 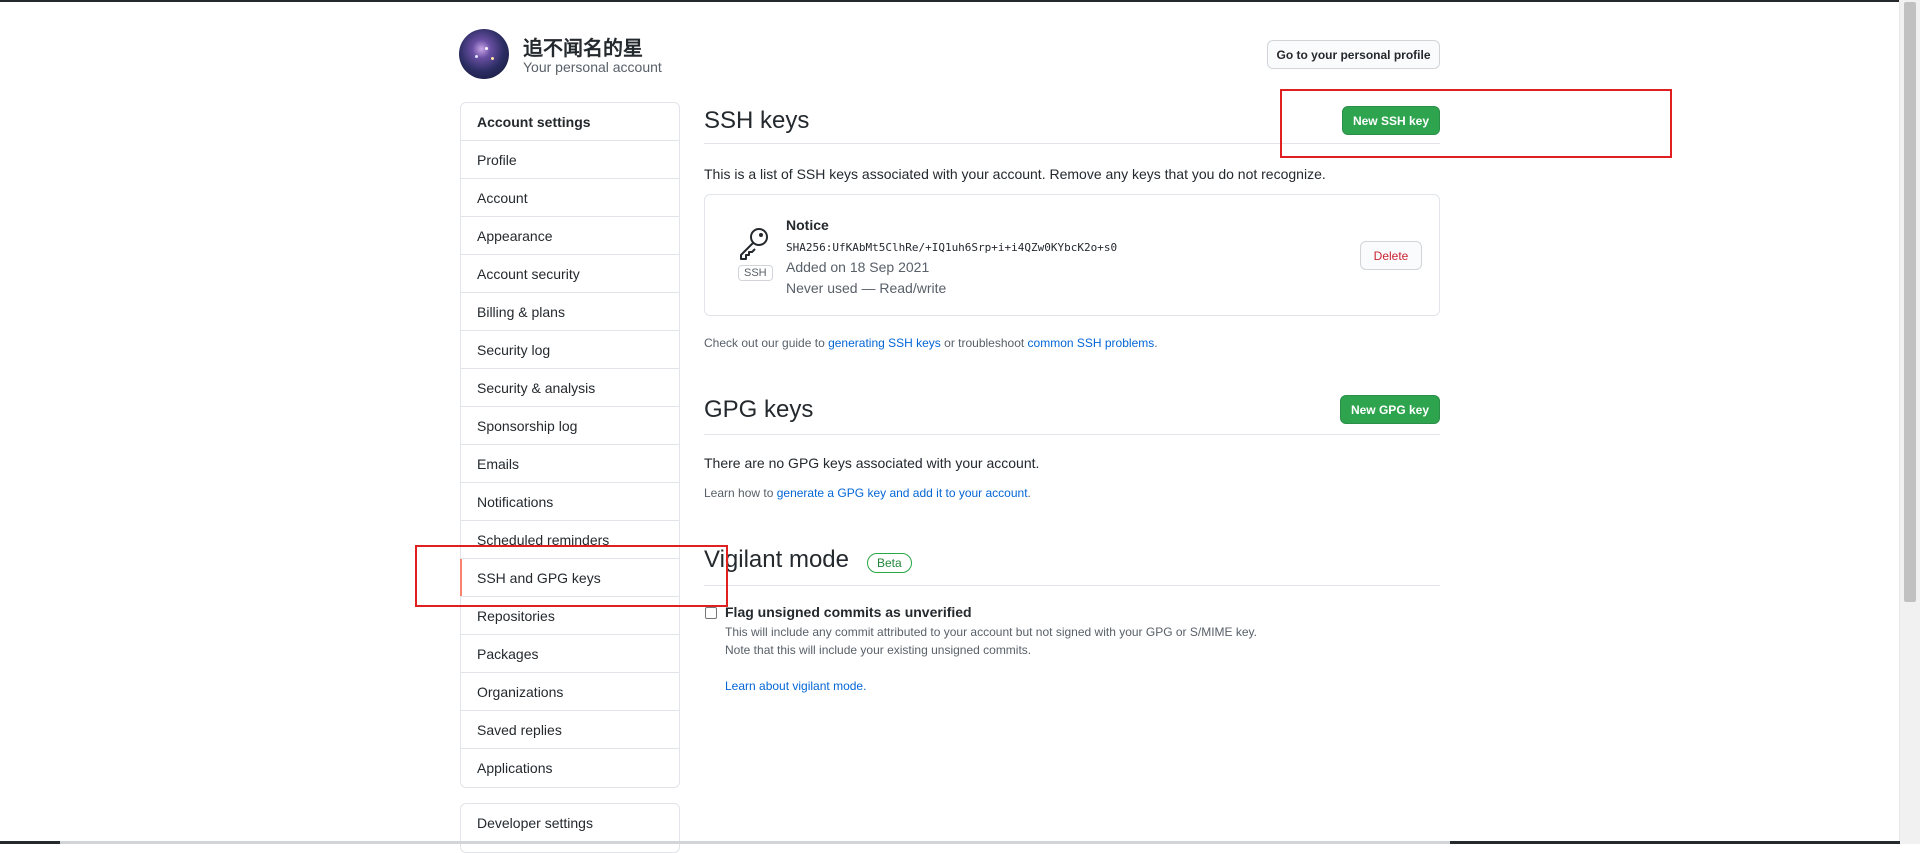 What do you see at coordinates (1091, 343) in the screenshot?
I see `common-ssh-problems-link: common SSH problems` at bounding box center [1091, 343].